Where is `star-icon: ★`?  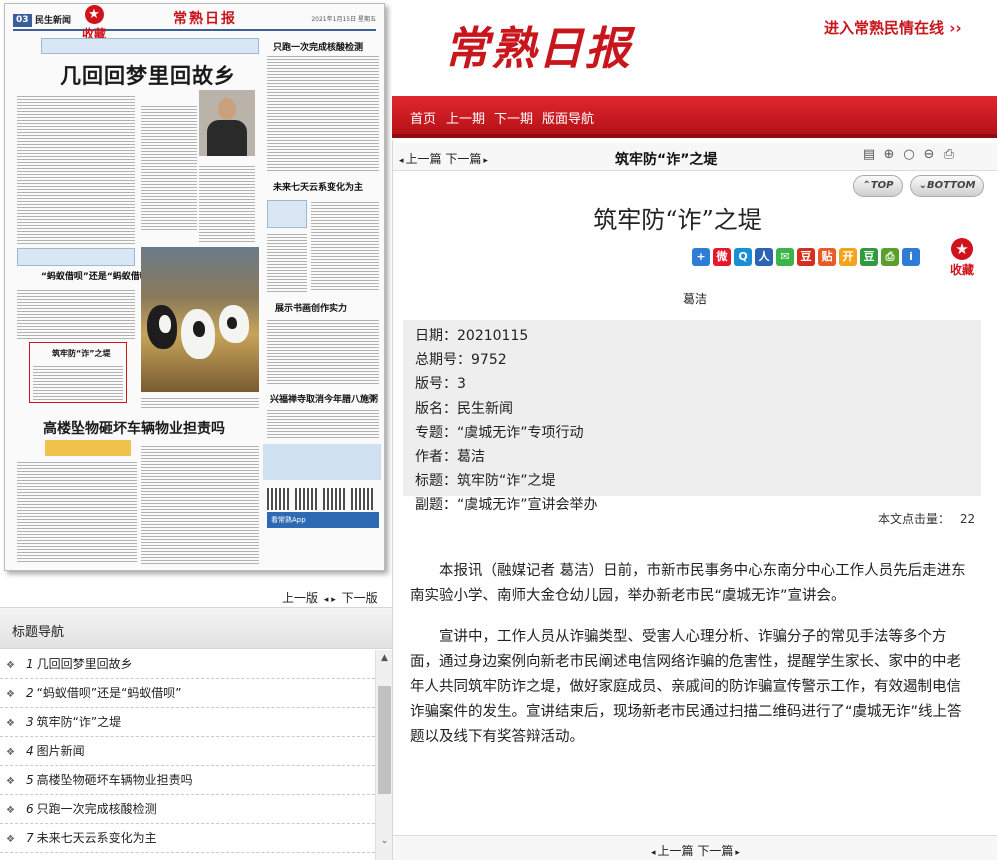
star-icon: ★ is located at coordinates (962, 249).